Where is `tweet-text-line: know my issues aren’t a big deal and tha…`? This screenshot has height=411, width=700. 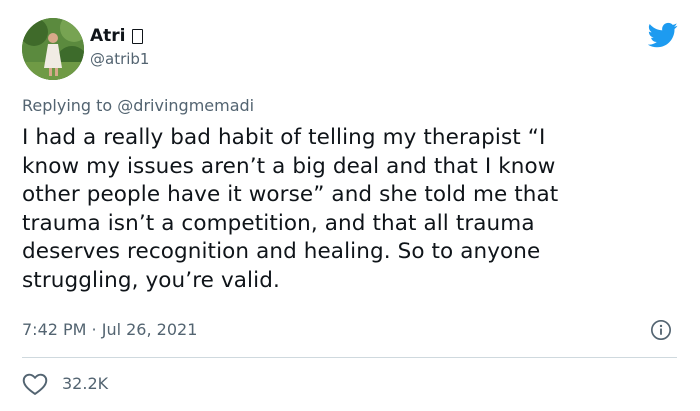 tweet-text-line: know my issues aren’t a big deal and tha… is located at coordinates (289, 166).